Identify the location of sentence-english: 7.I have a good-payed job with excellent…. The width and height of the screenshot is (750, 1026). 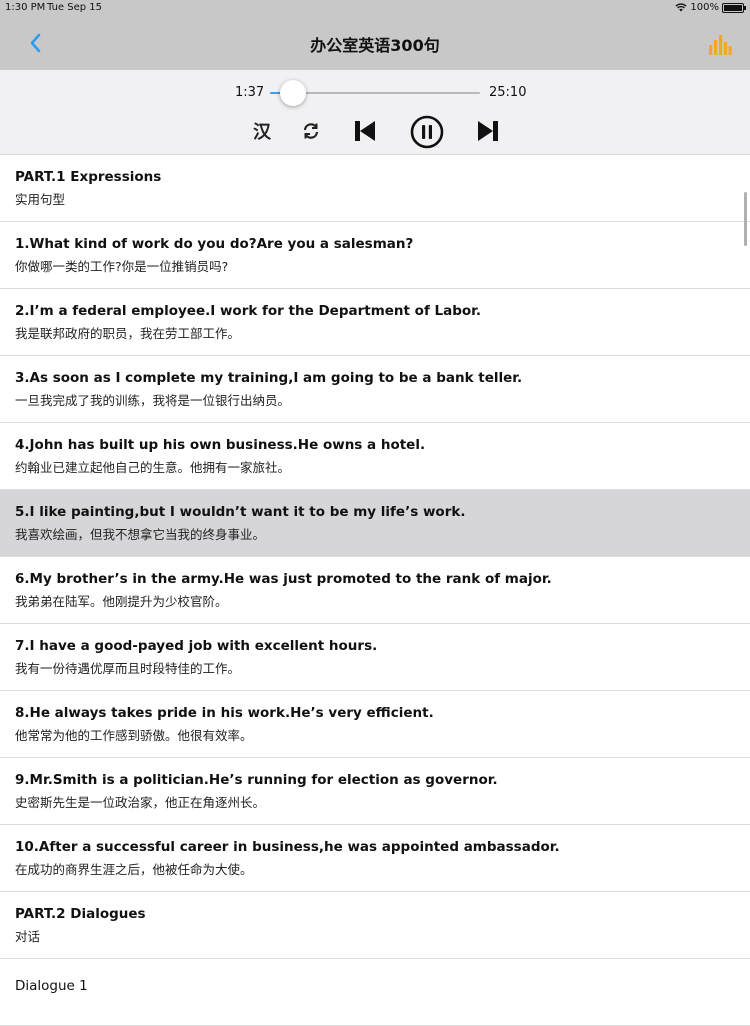
(196, 646).